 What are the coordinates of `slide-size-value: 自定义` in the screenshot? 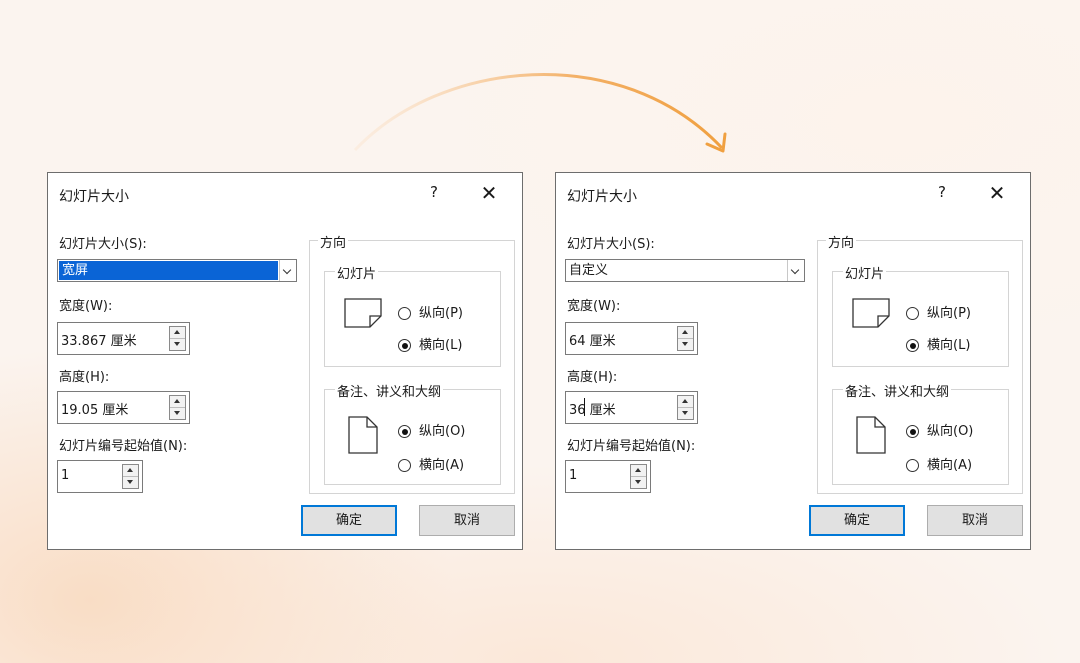 It's located at (589, 270).